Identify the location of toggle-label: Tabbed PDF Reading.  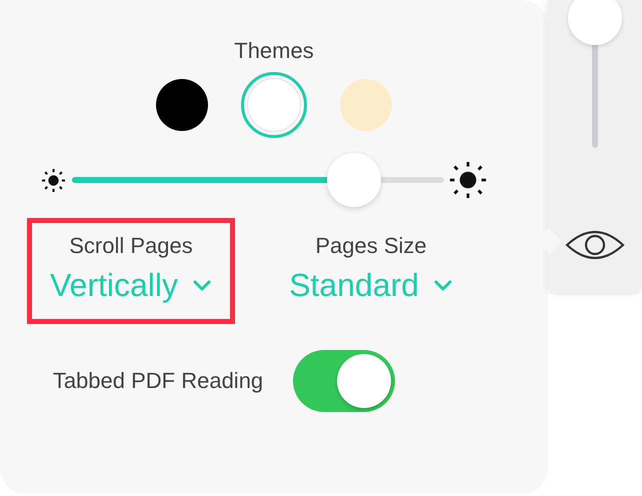
(158, 381).